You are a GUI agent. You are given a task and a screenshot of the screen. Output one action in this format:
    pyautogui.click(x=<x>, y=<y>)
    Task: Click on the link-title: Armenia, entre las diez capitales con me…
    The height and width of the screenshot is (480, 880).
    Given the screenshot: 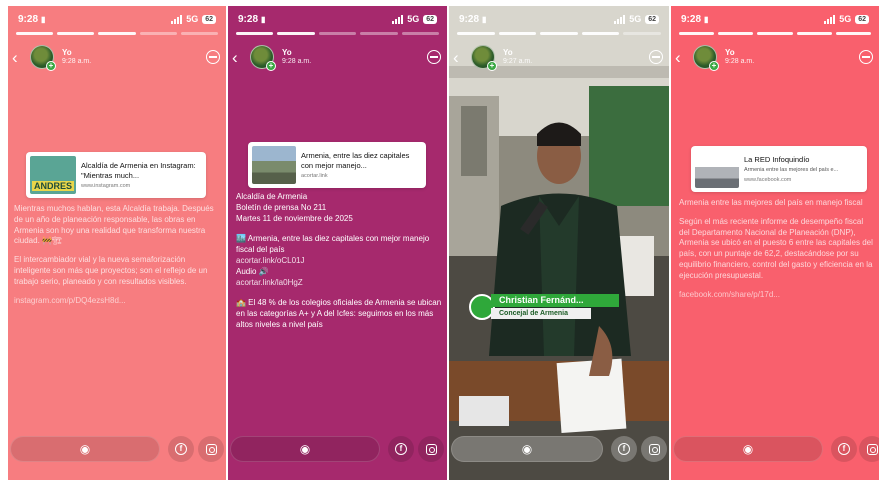 What is the action you would take?
    pyautogui.click(x=355, y=160)
    